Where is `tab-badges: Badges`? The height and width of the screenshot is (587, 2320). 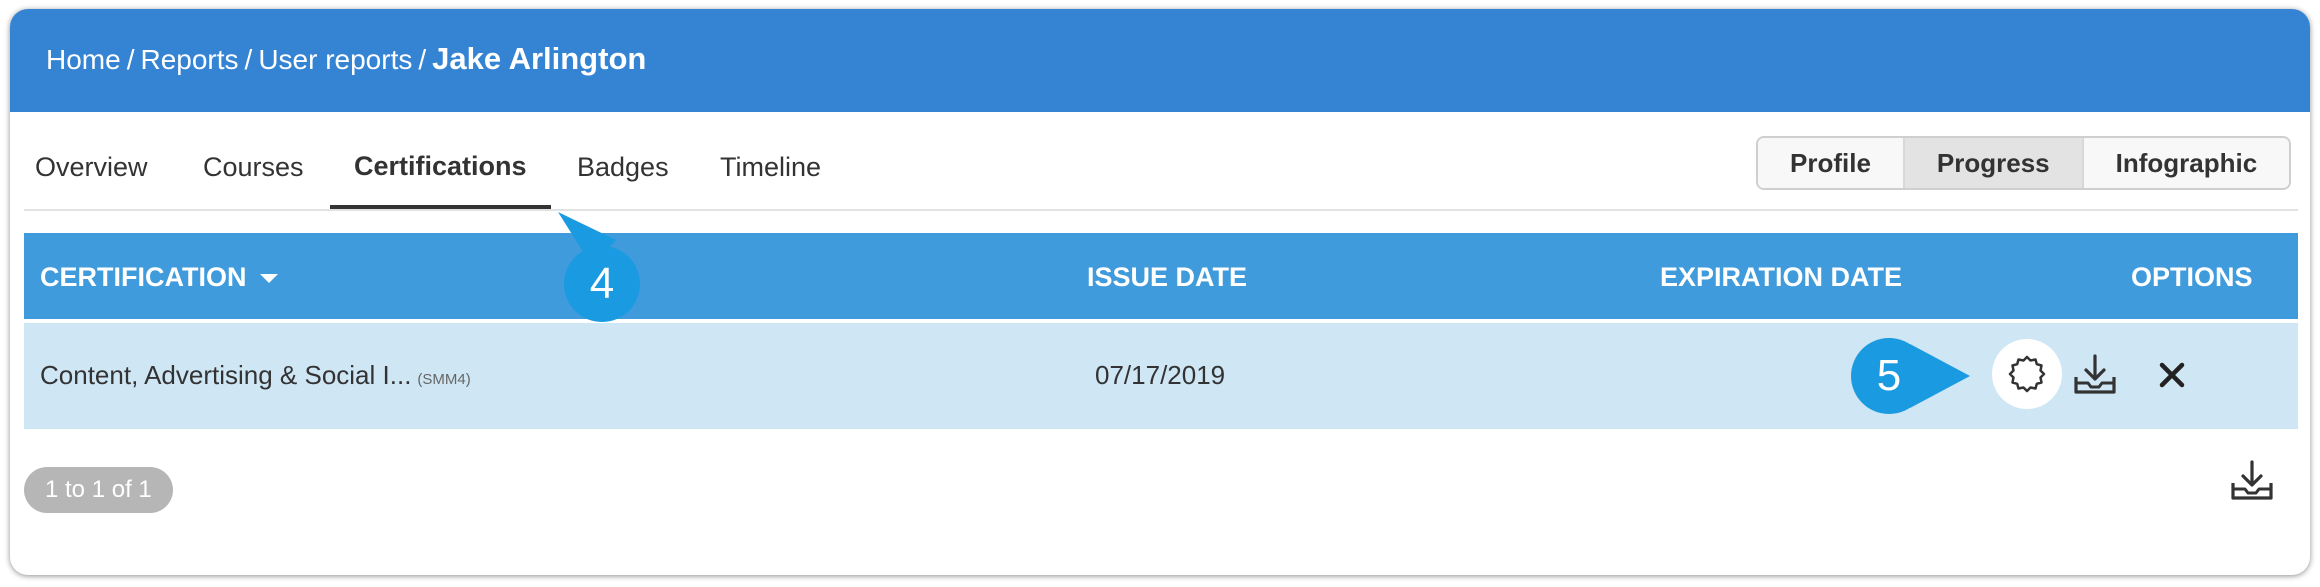 tab-badges: Badges is located at coordinates (623, 167).